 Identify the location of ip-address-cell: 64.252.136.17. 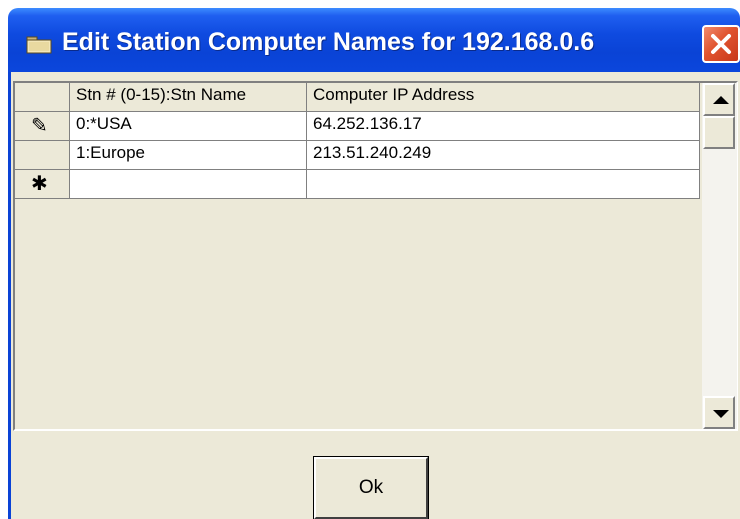
(503, 126).